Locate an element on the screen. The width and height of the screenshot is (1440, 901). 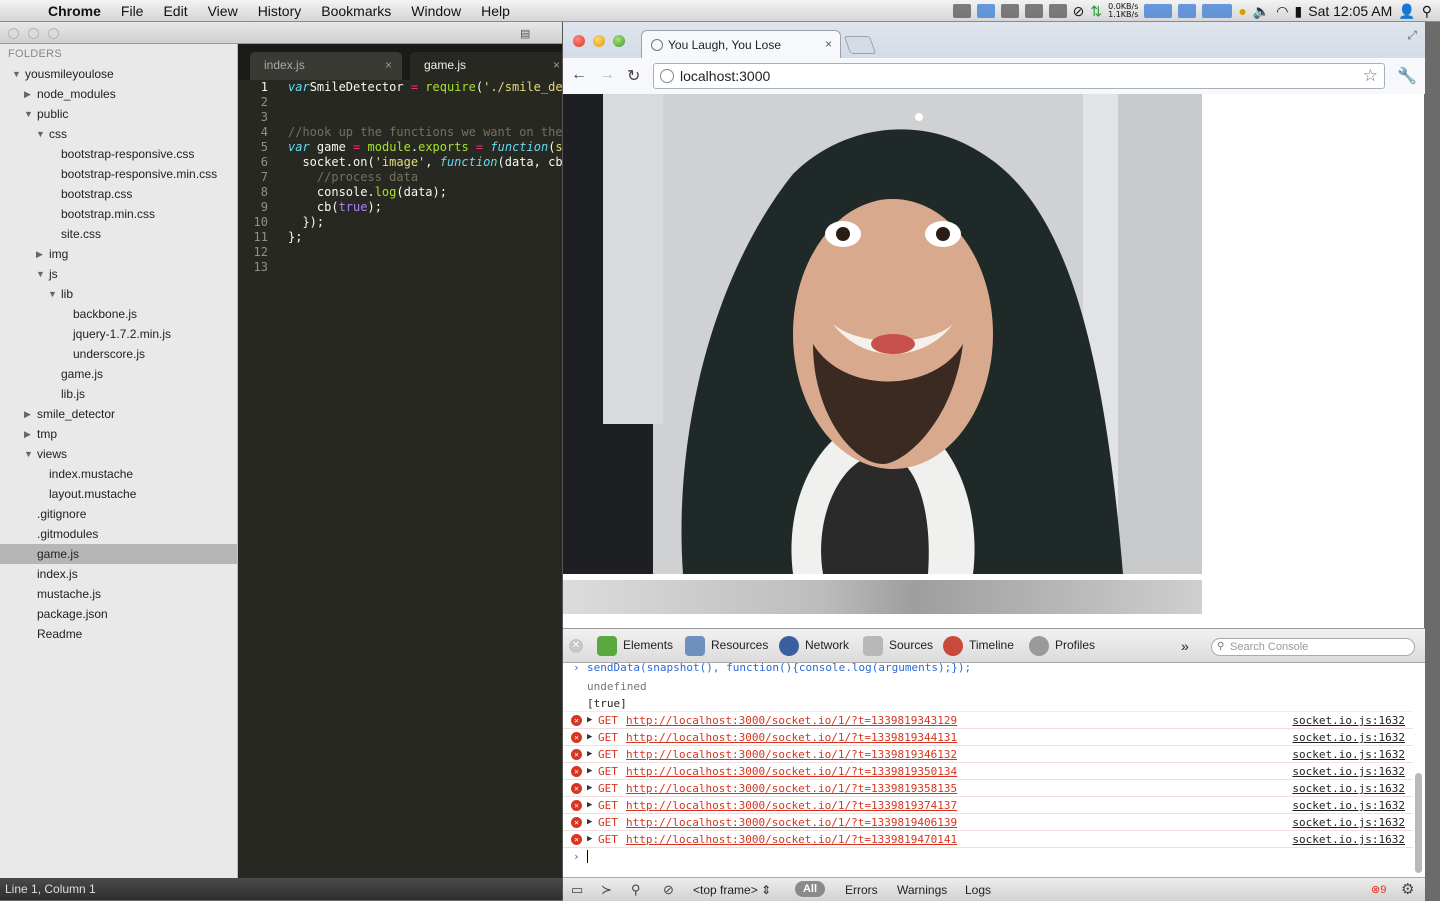
devtools-close-icon: ✕ is located at coordinates (576, 646).